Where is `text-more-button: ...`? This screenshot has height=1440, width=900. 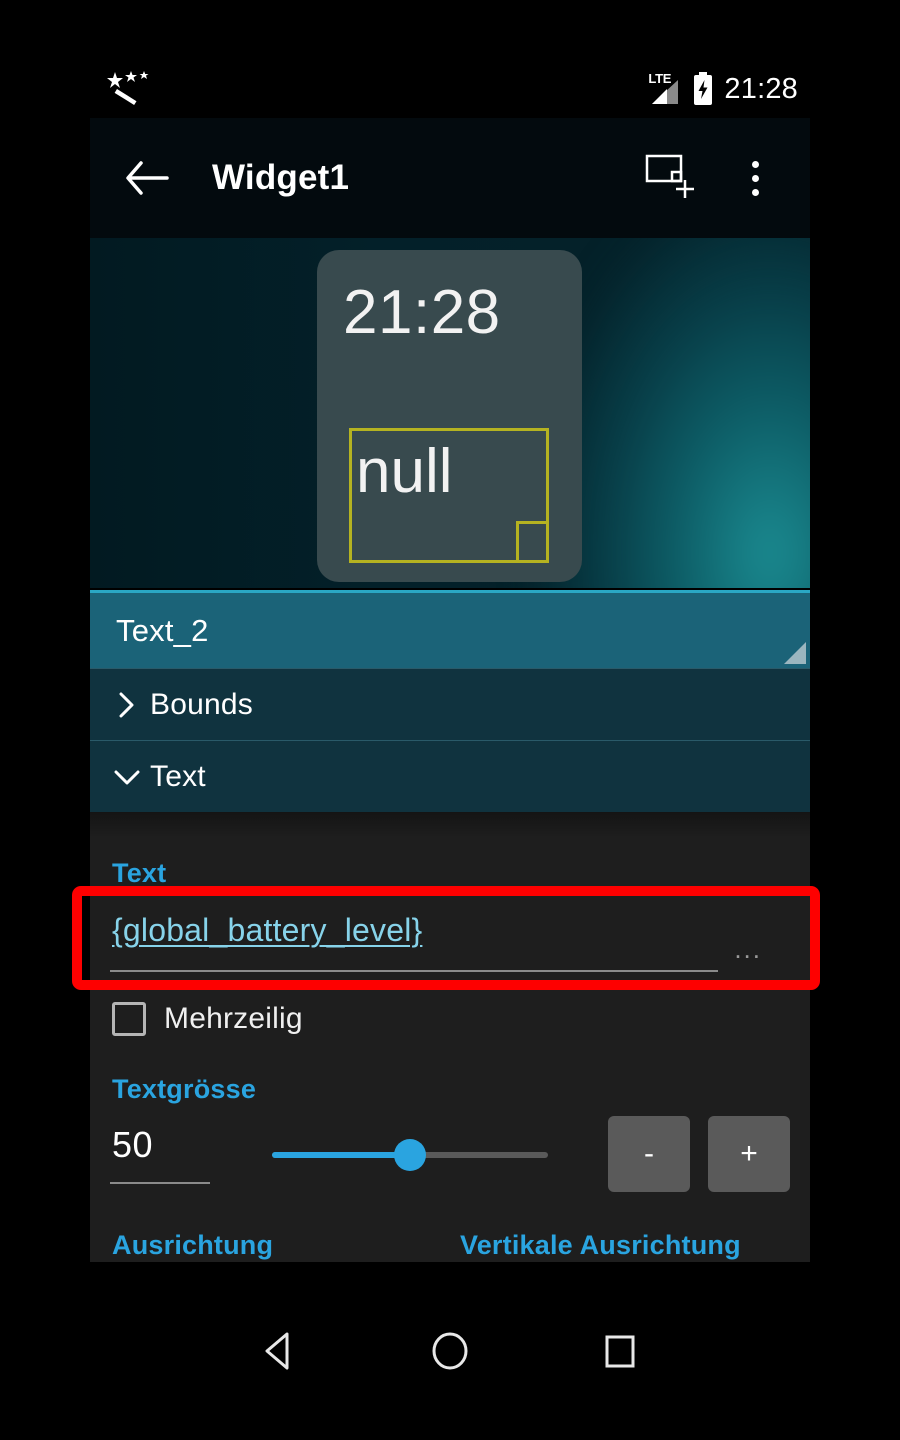
text-more-button: ... is located at coordinates (748, 949).